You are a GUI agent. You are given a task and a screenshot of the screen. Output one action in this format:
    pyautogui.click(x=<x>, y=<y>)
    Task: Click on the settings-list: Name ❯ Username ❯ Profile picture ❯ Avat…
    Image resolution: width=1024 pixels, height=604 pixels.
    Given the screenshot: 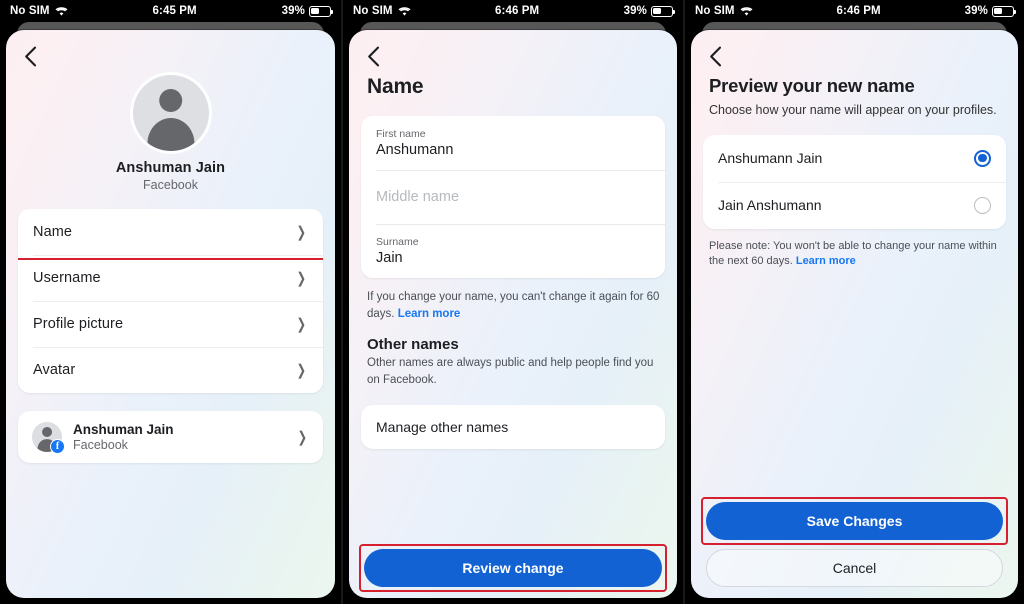 What is the action you would take?
    pyautogui.click(x=170, y=301)
    